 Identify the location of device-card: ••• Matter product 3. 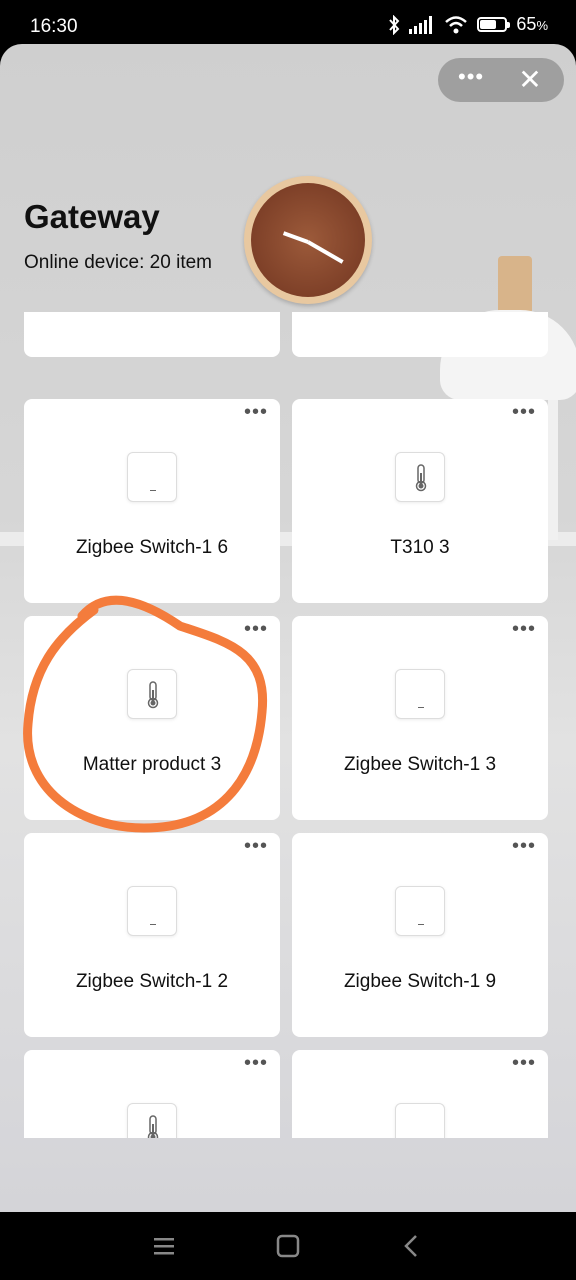
(152, 718).